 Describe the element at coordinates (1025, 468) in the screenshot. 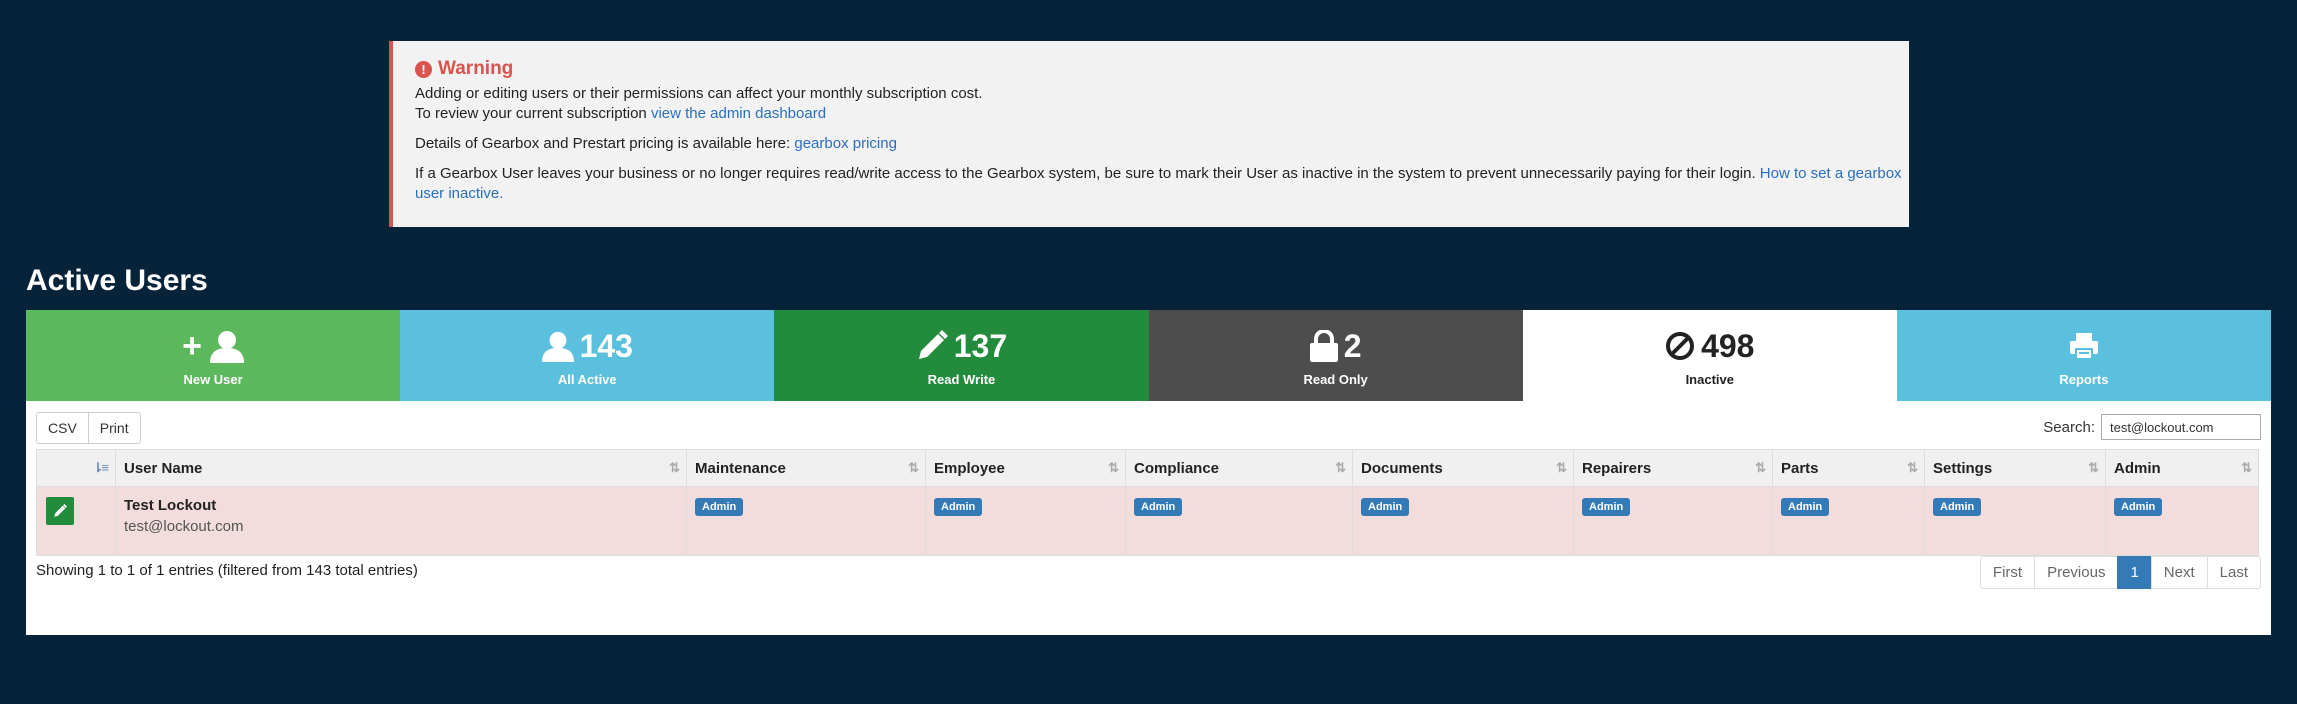

I see `column-header-employee: Employee ⇅` at that location.